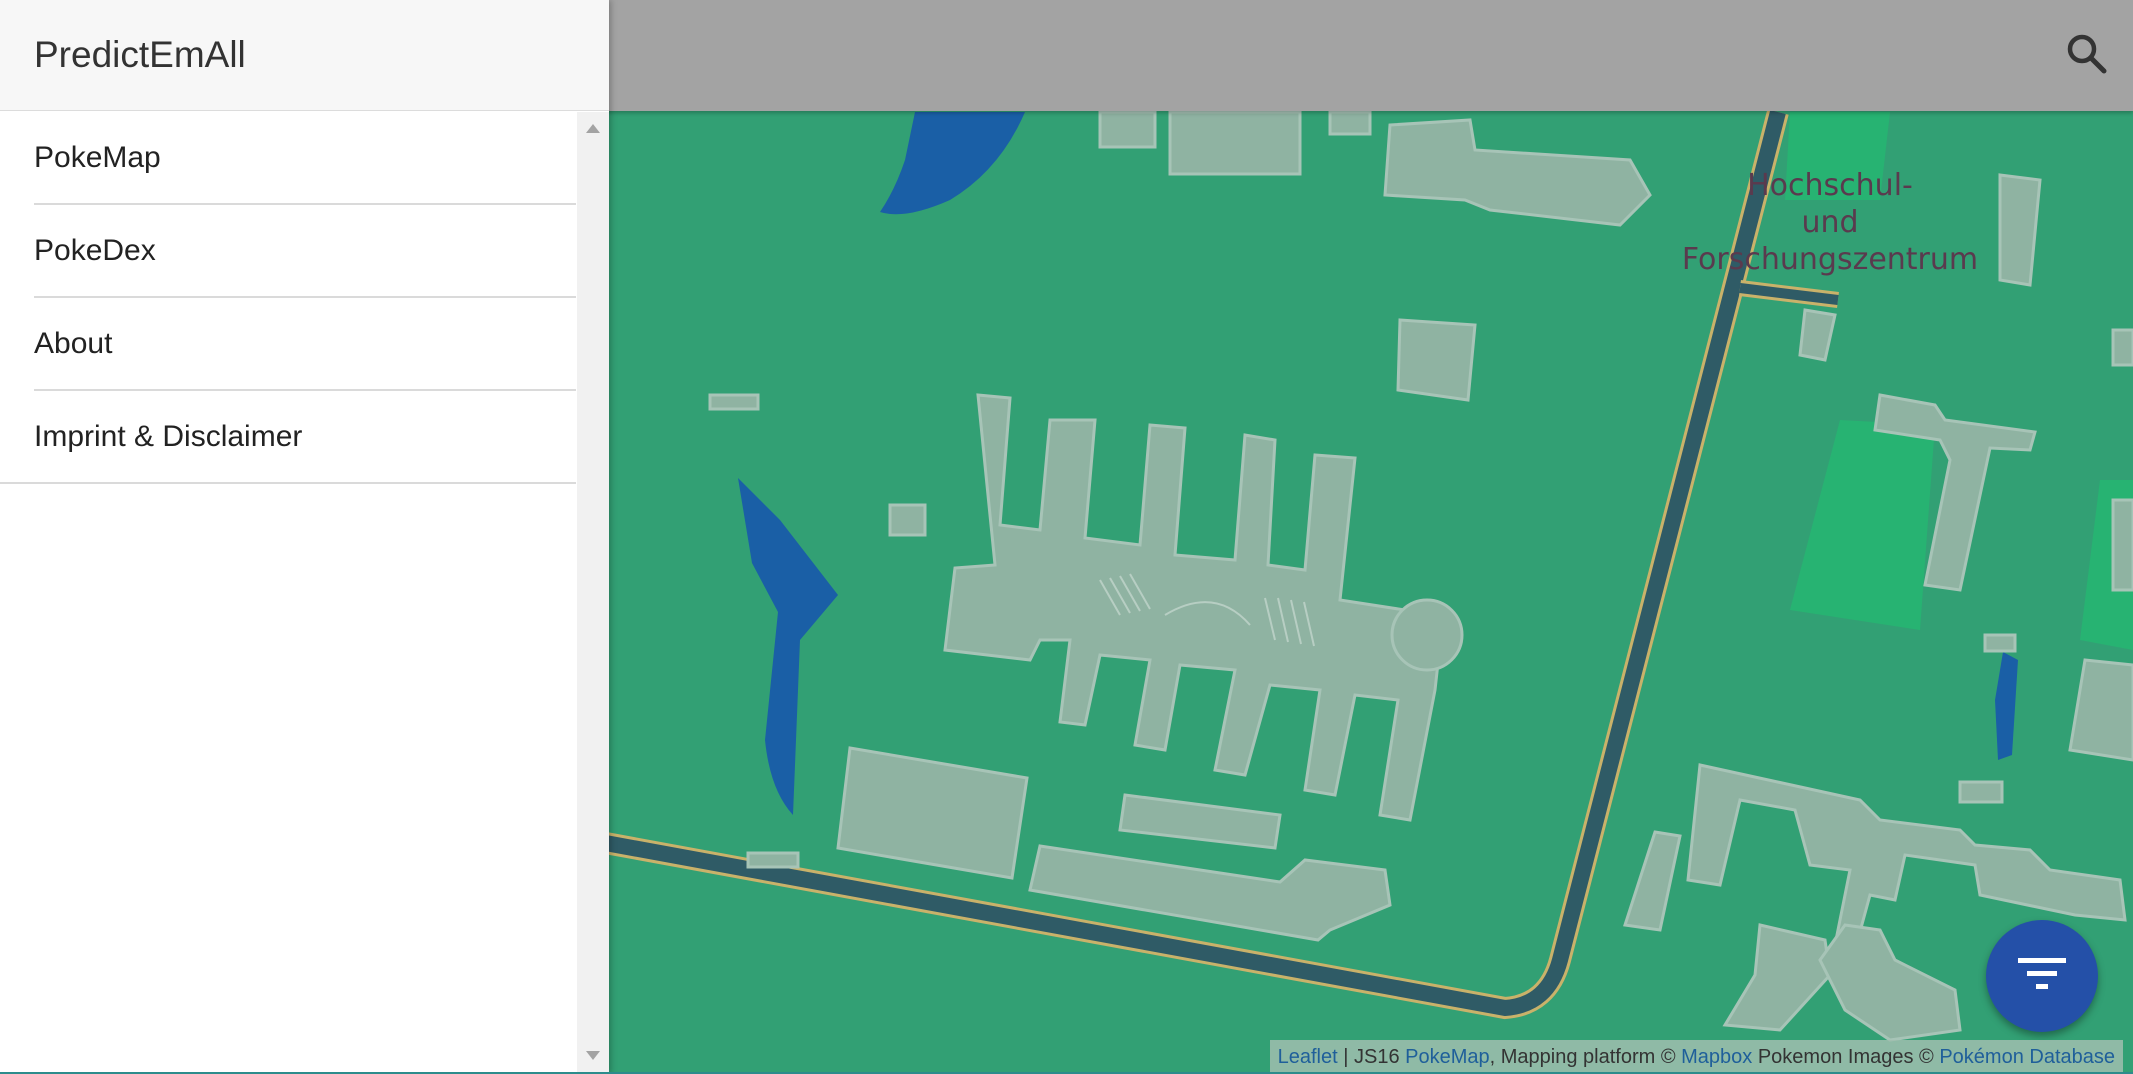 Image resolution: width=2133 pixels, height=1074 pixels. I want to click on filter-button, so click(2042, 976).